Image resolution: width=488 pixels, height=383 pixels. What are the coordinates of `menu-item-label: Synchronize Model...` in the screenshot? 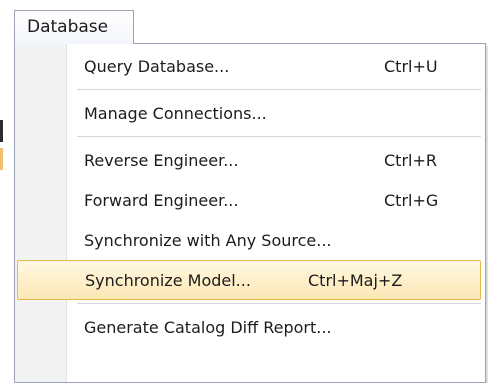 It's located at (168, 280).